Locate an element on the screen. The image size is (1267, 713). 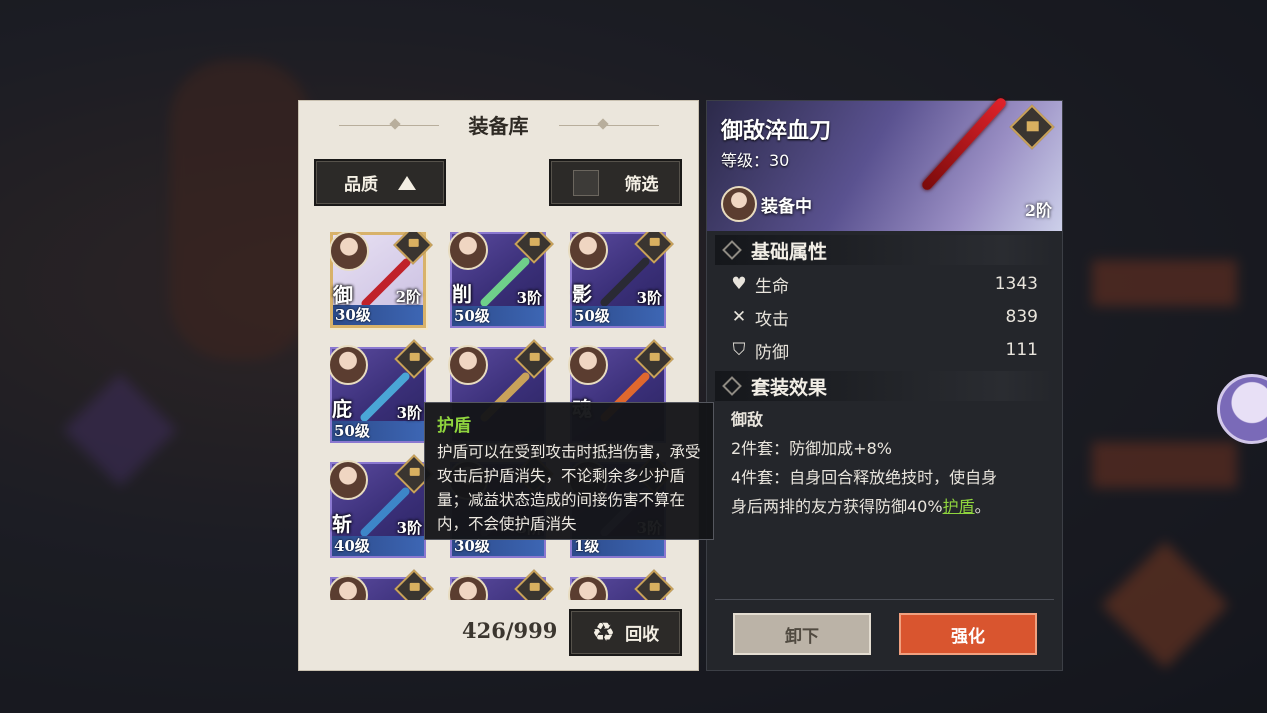
filter-label: 筛选 is located at coordinates (641, 185).